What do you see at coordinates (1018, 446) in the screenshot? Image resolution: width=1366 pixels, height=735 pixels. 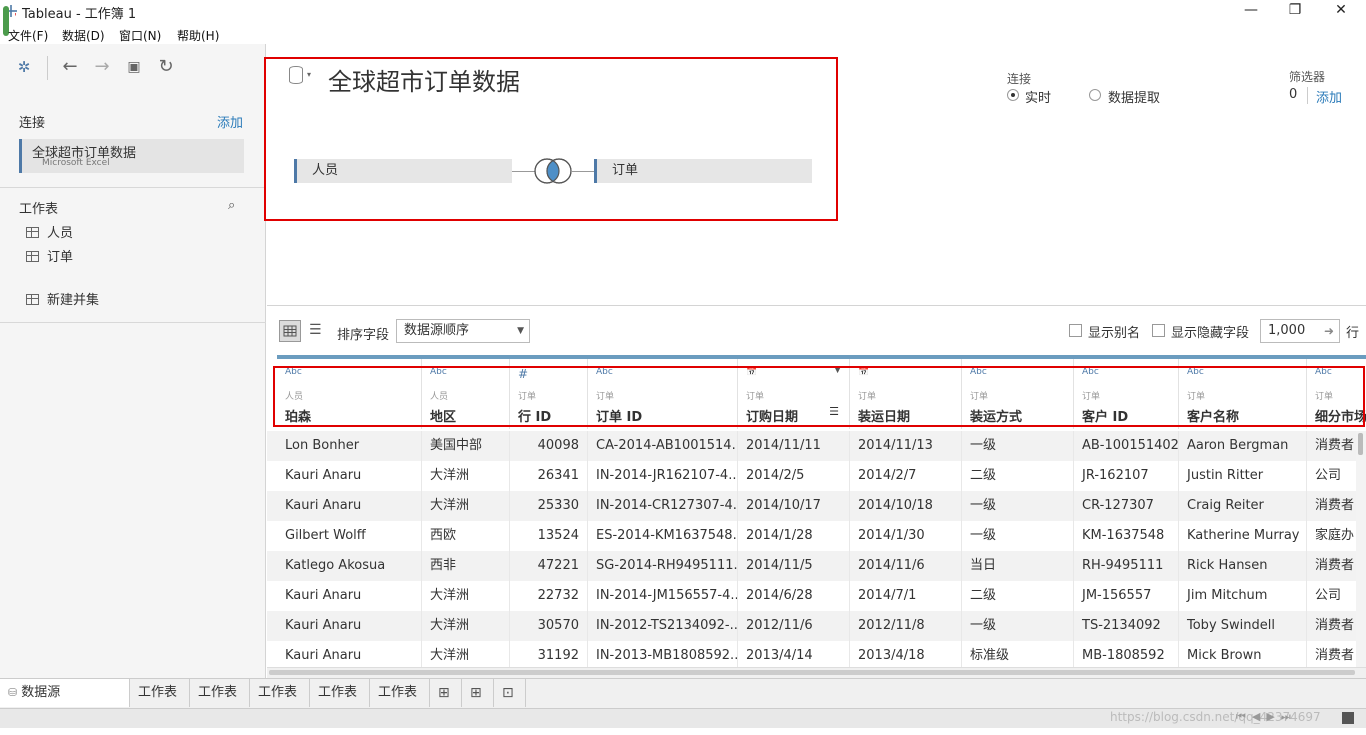 I see `table-cell: 一级` at bounding box center [1018, 446].